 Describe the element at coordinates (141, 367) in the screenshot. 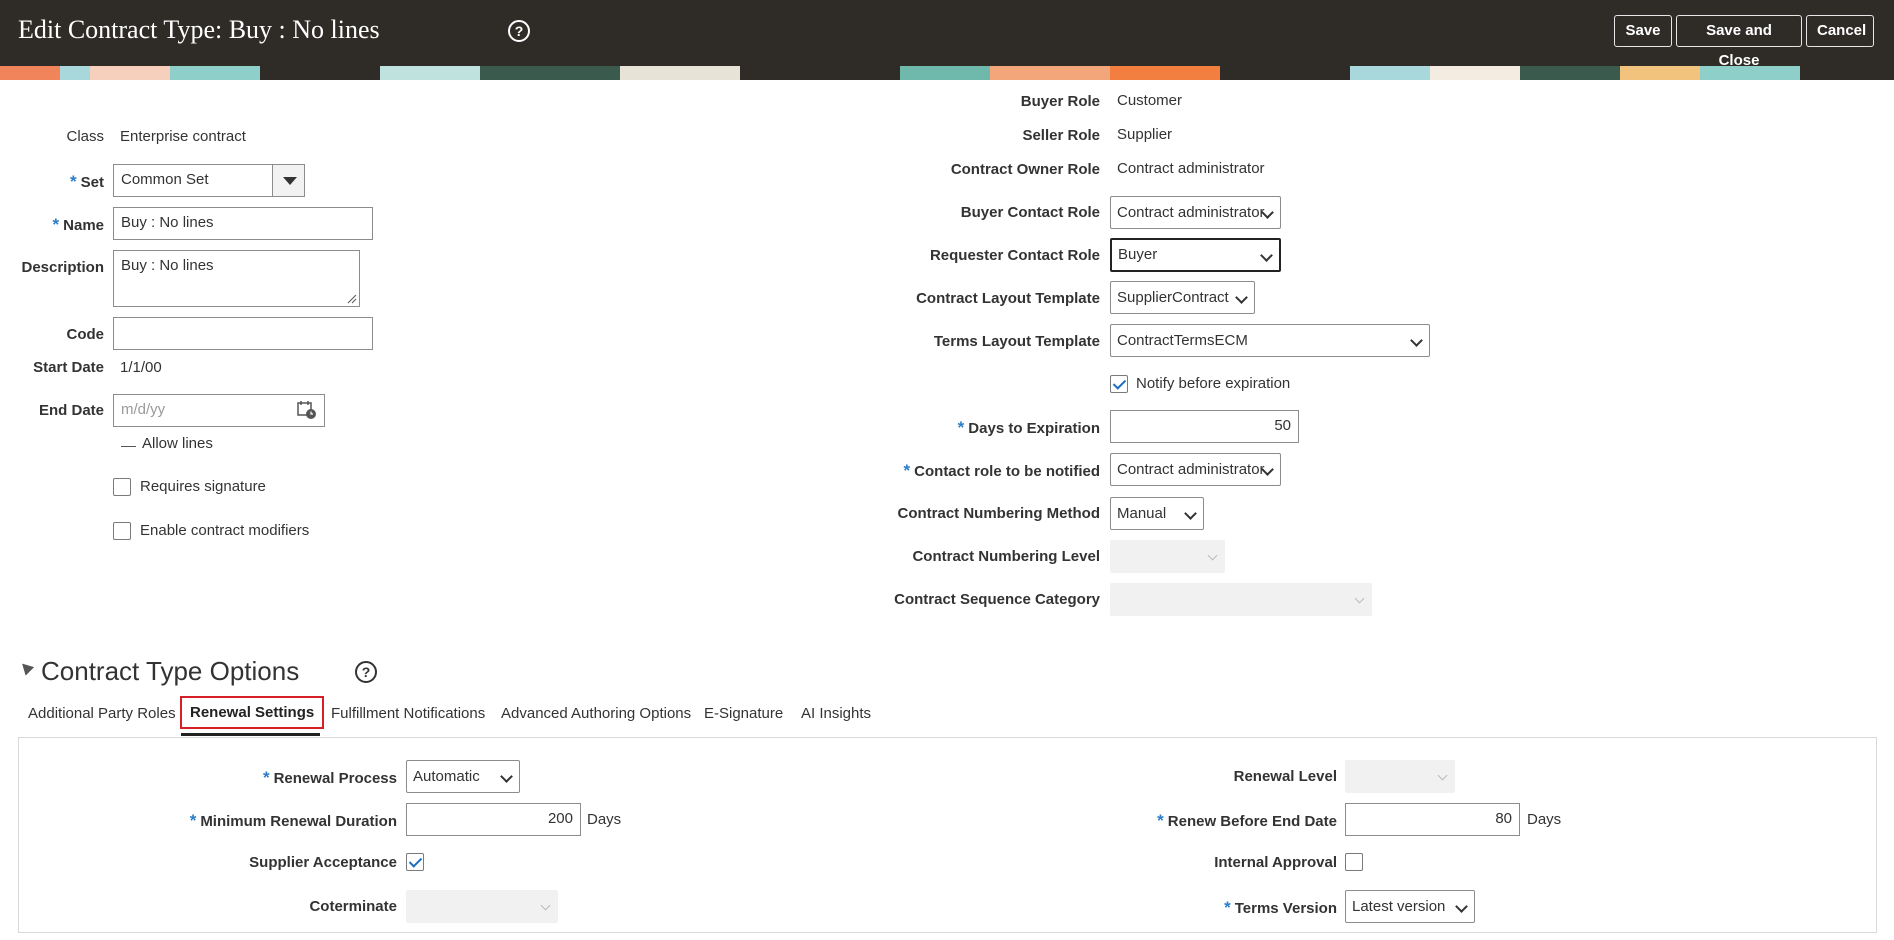

I see `start-date-value: 1/1/00` at that location.